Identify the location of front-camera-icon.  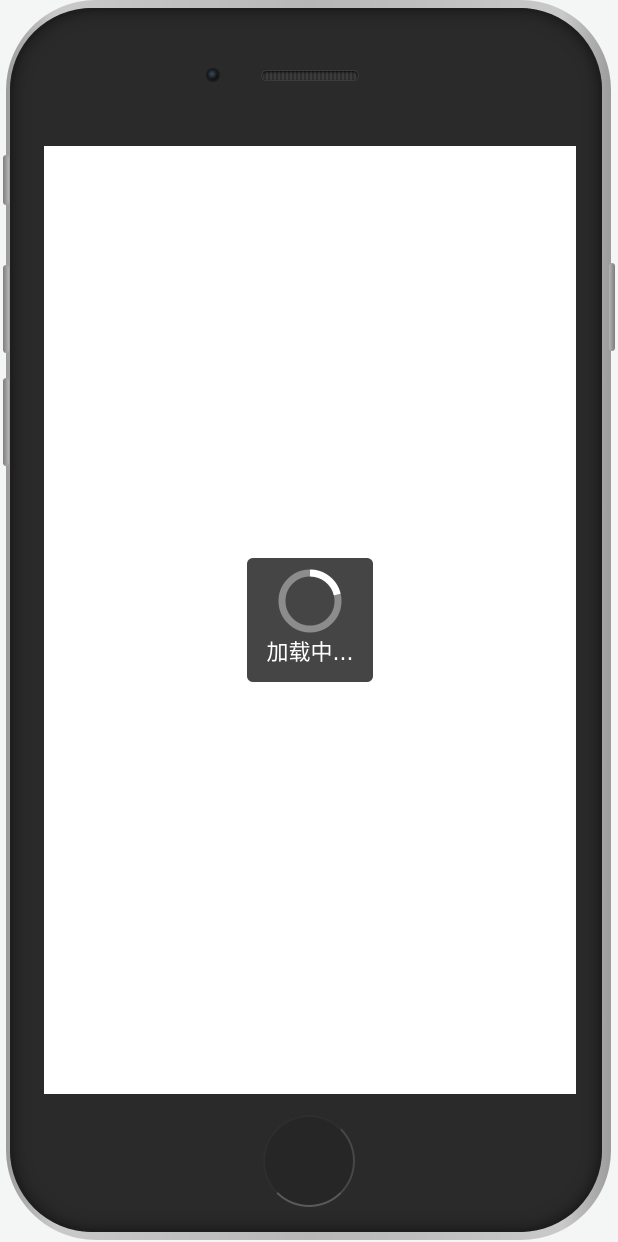
(213, 75).